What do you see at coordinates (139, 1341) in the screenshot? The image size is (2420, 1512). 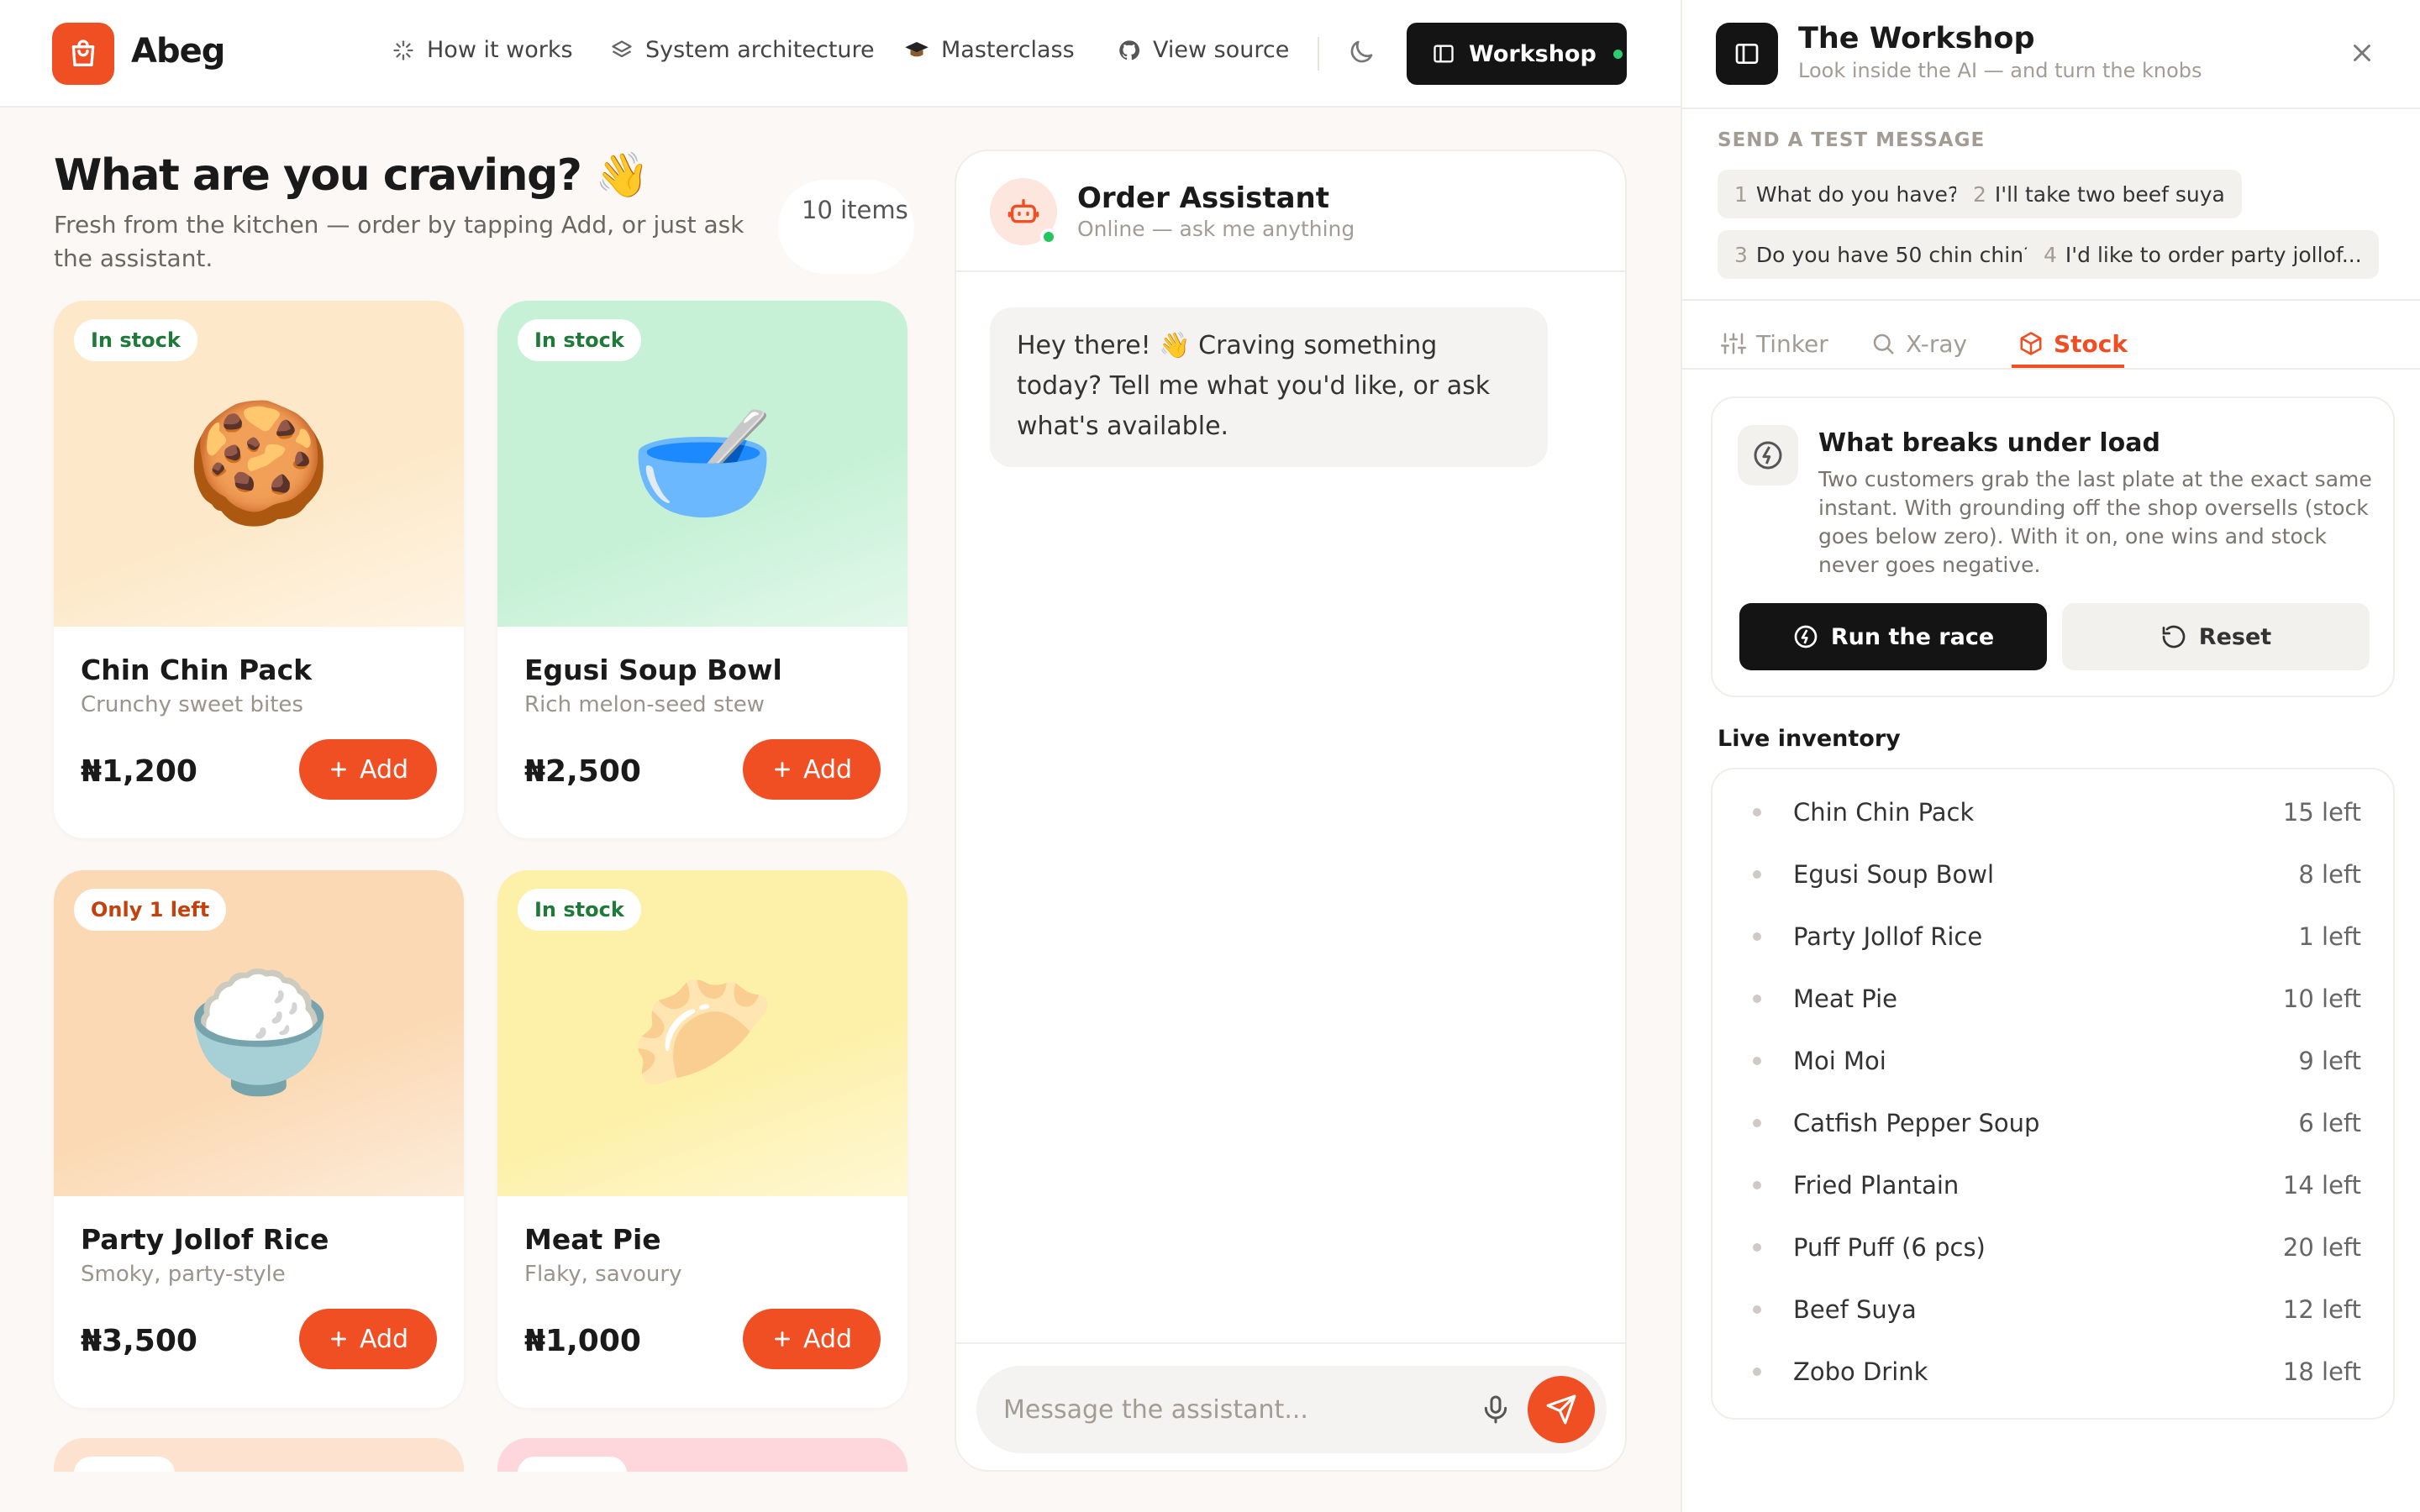 I see `item-price: ₦3,500` at bounding box center [139, 1341].